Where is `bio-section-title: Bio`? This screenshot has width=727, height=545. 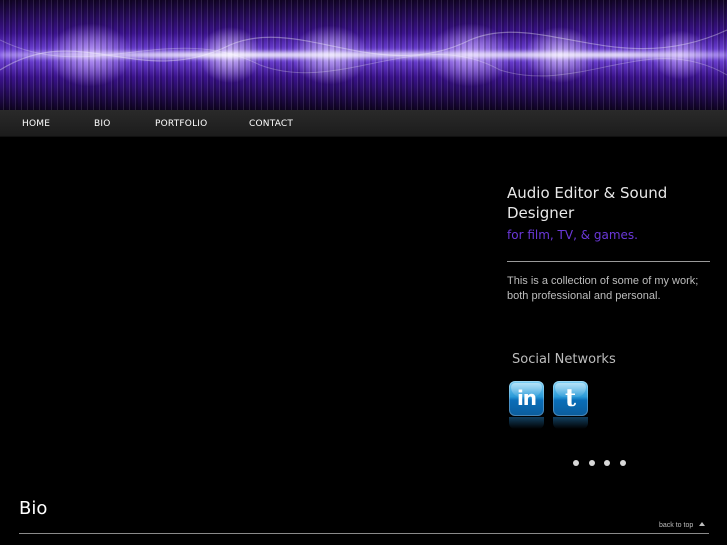
bio-section-title: Bio is located at coordinates (33, 508).